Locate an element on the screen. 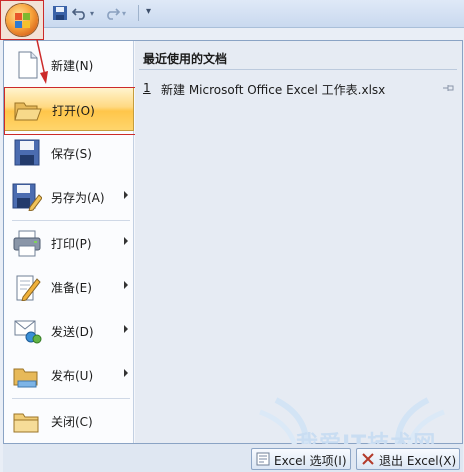 The height and width of the screenshot is (472, 464). menu-item-new: 新建(N) is located at coordinates (69, 65).